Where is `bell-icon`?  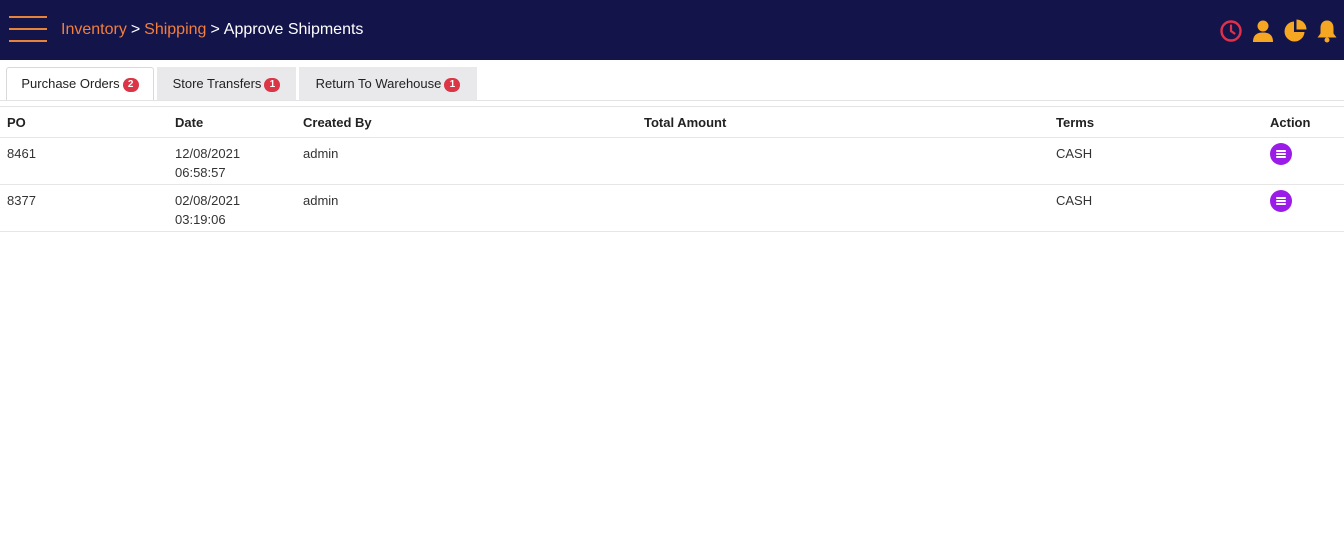 bell-icon is located at coordinates (1327, 31).